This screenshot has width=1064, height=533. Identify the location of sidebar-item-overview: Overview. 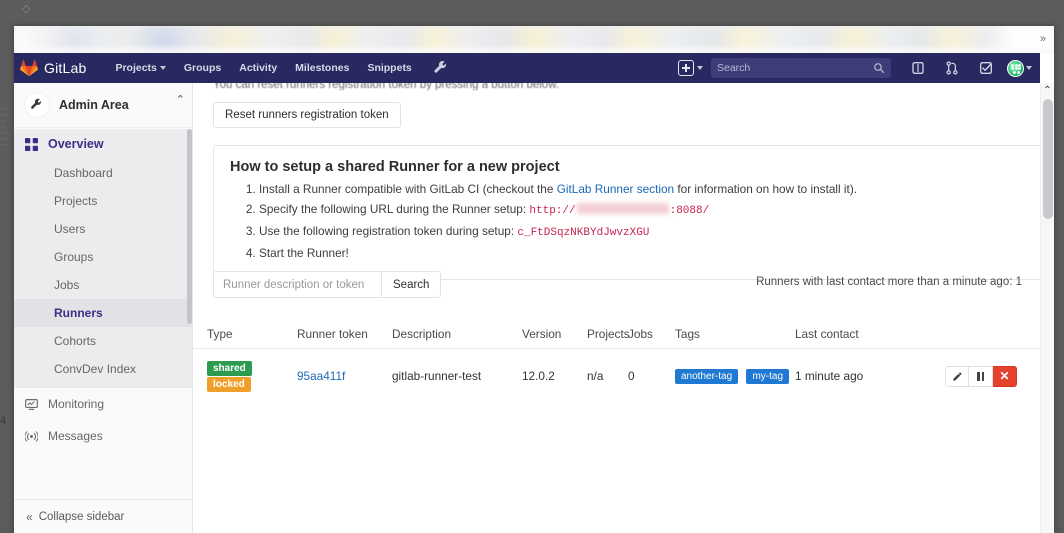
(103, 144).